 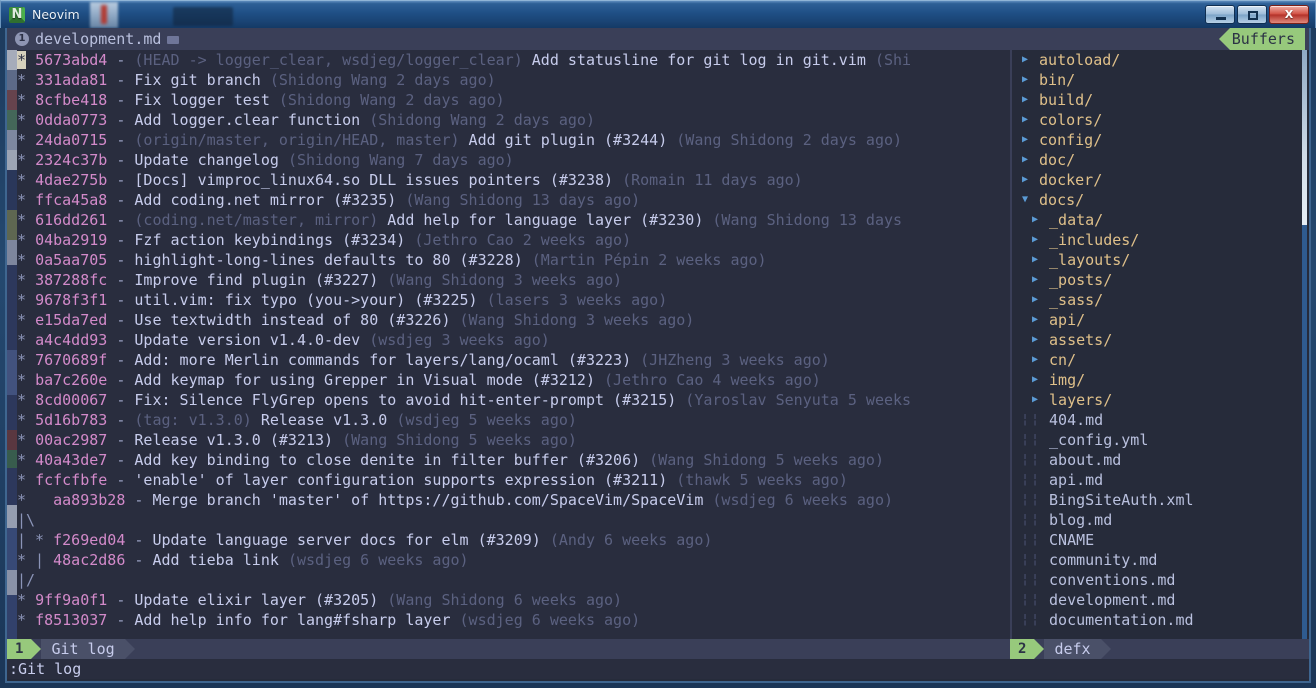 What do you see at coordinates (1159, 320) in the screenshot?
I see `tree-dir-item: ▶ api/` at bounding box center [1159, 320].